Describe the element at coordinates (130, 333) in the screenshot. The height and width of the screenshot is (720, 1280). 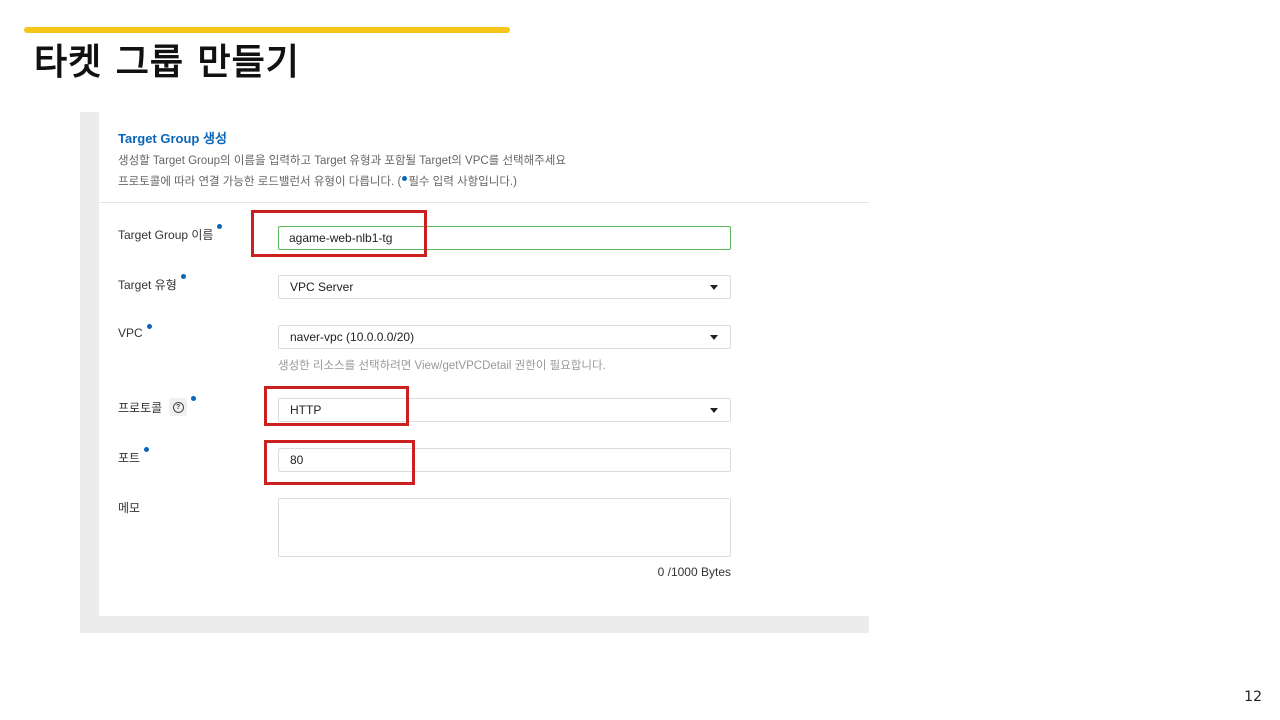
I see `vpc-label-text: VPC` at that location.